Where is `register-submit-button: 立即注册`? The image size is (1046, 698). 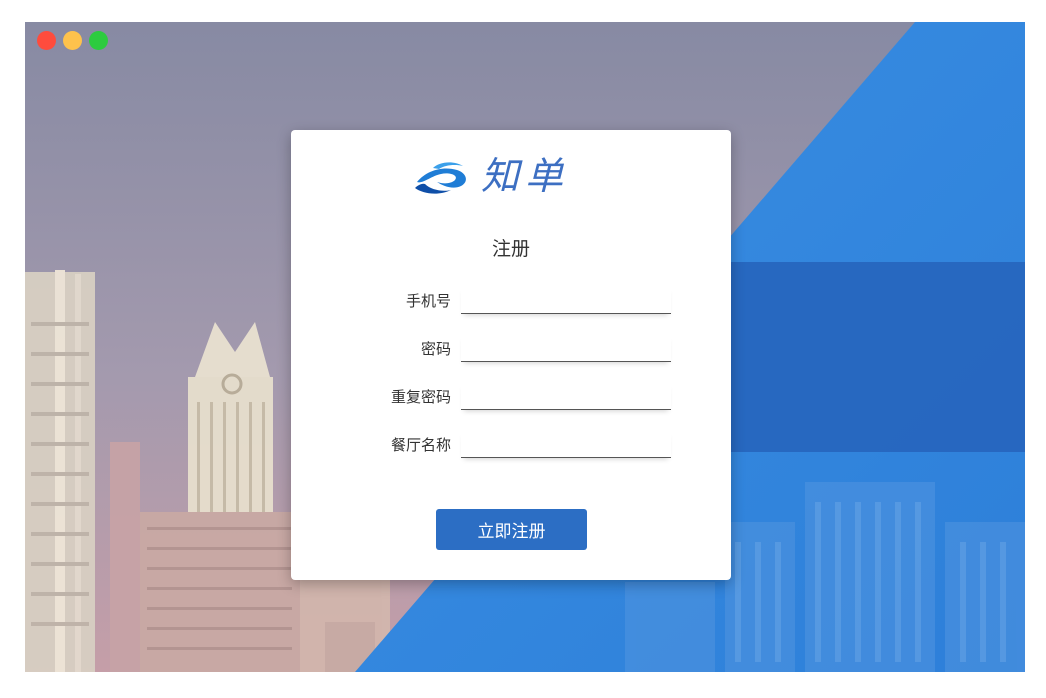
register-submit-button: 立即注册 is located at coordinates (511, 529).